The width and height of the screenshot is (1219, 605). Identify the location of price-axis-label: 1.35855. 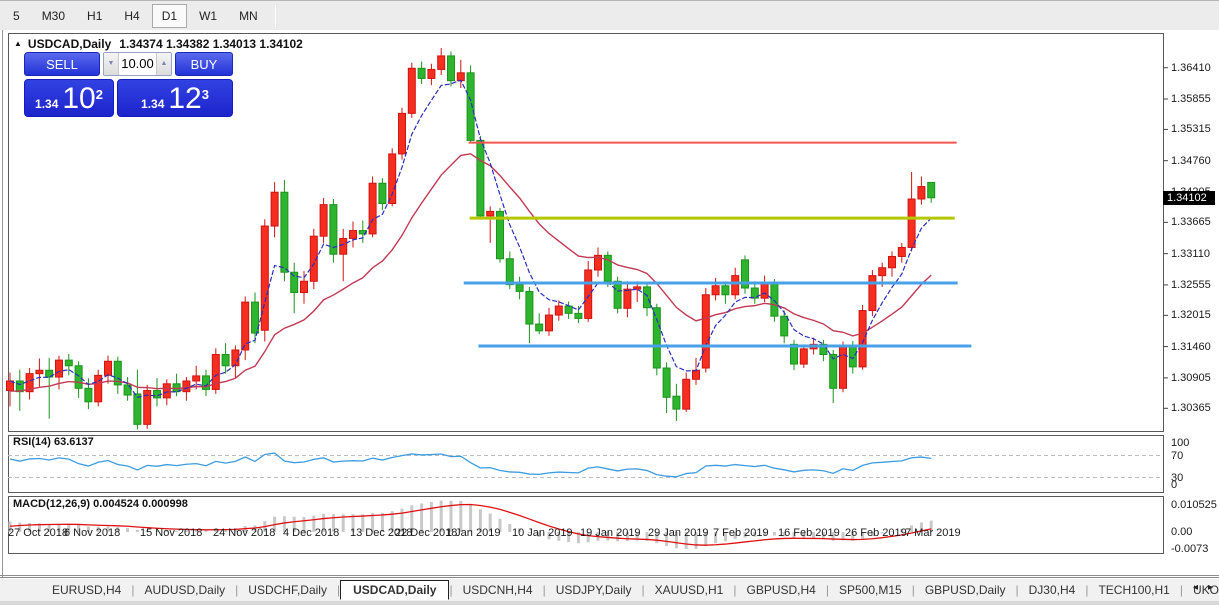
(1191, 99).